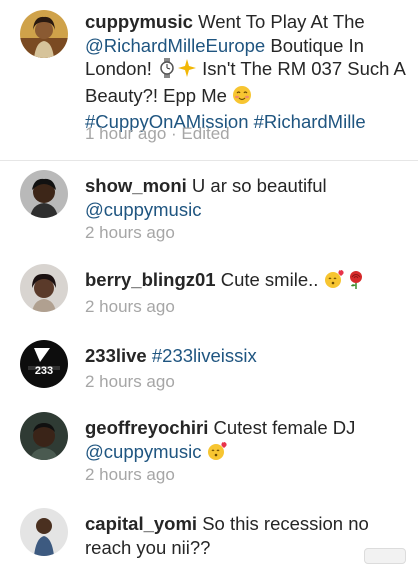  What do you see at coordinates (141, 523) in the screenshot?
I see `username: capital_yomi` at bounding box center [141, 523].